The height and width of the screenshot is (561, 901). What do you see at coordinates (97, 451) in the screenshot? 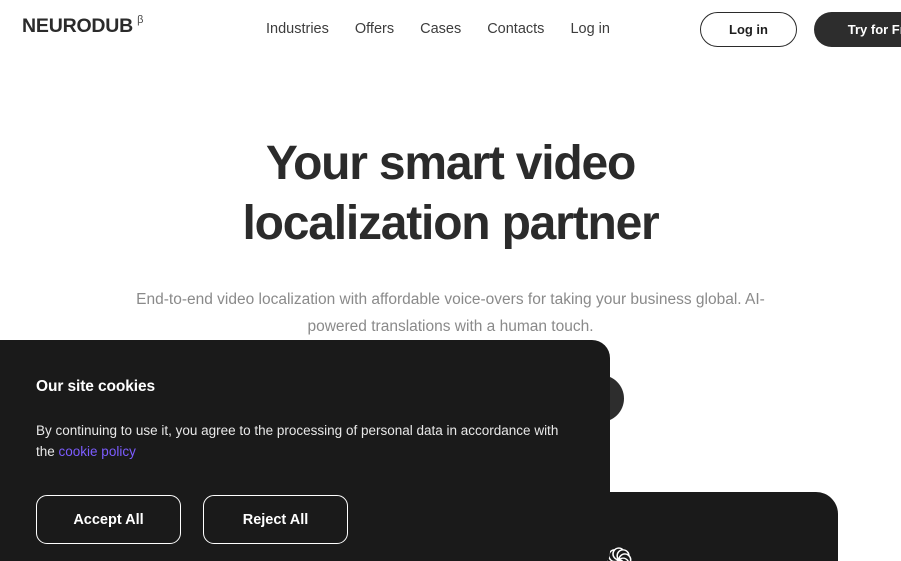
I see `cookie-policy-link: cookie policy` at bounding box center [97, 451].